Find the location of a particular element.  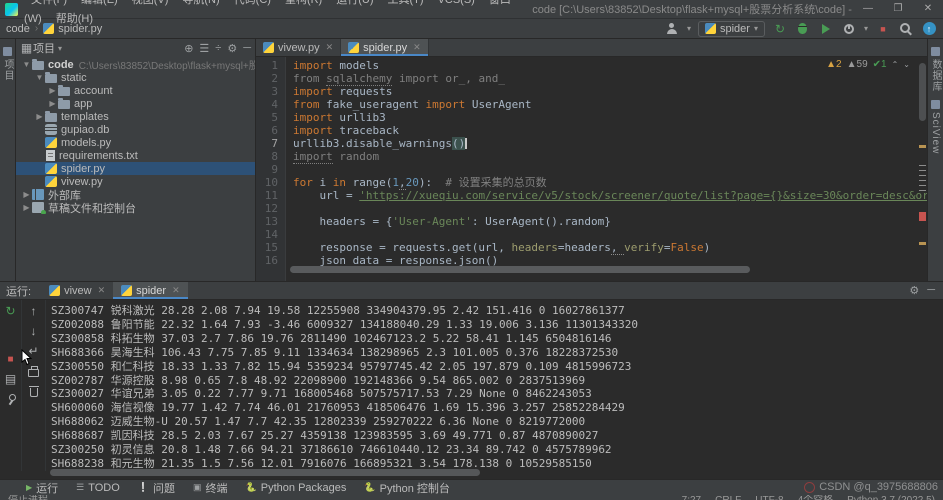

tree-item-account: ▶ account is located at coordinates (135, 90).